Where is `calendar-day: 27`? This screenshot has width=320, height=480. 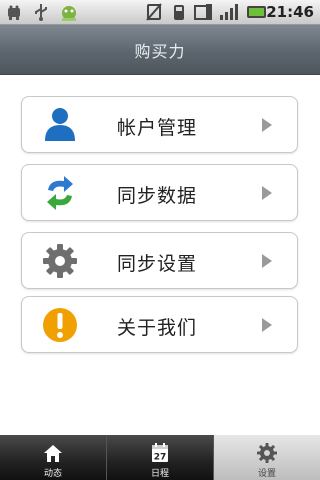 calendar-day: 27 is located at coordinates (160, 458).